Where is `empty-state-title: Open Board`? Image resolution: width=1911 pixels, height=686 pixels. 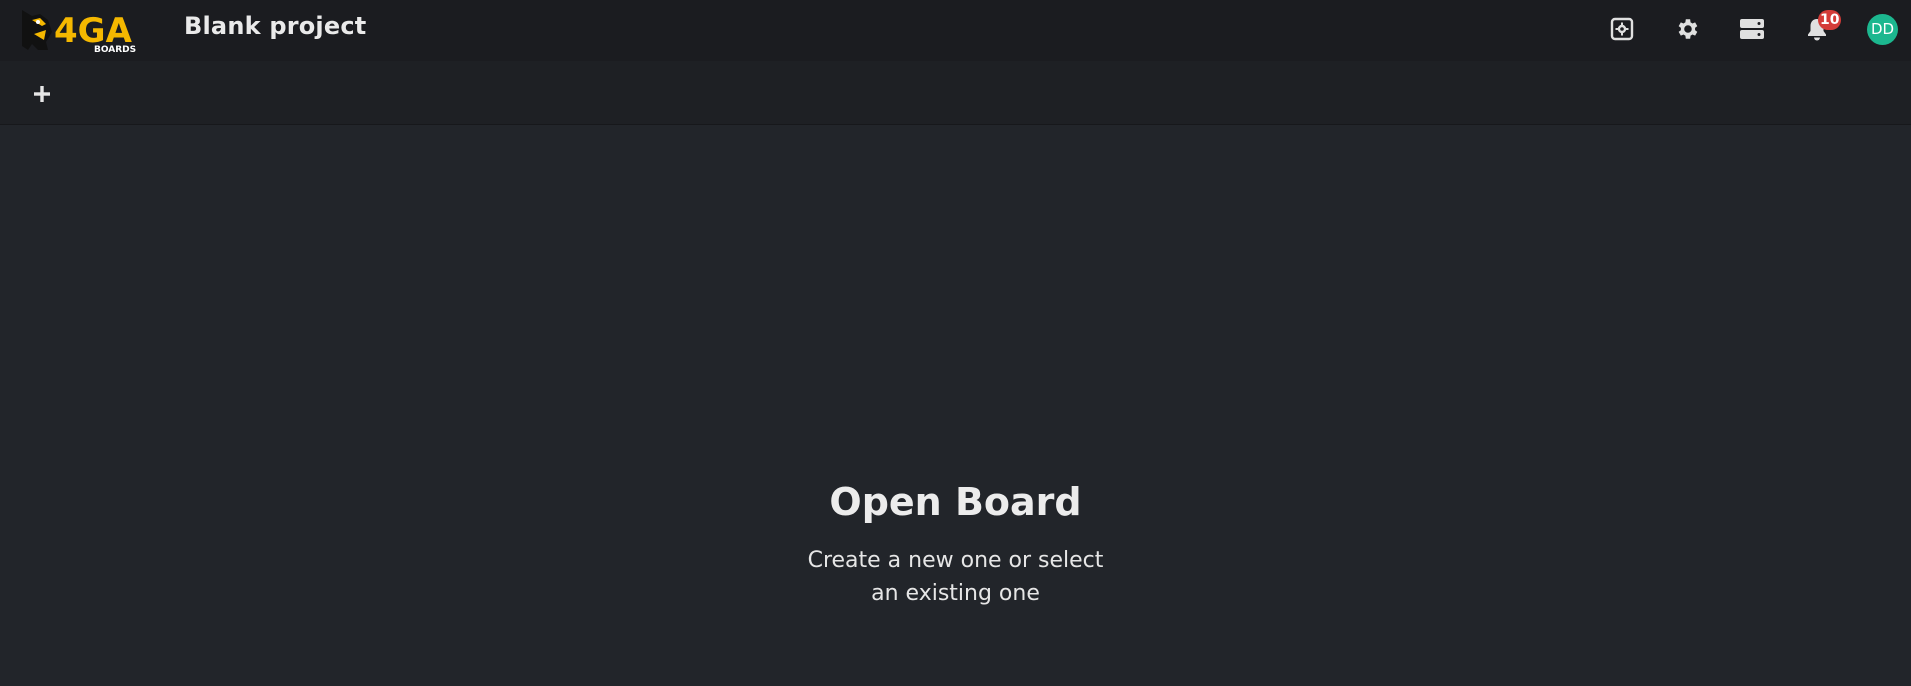 empty-state-title: Open Board is located at coordinates (955, 502).